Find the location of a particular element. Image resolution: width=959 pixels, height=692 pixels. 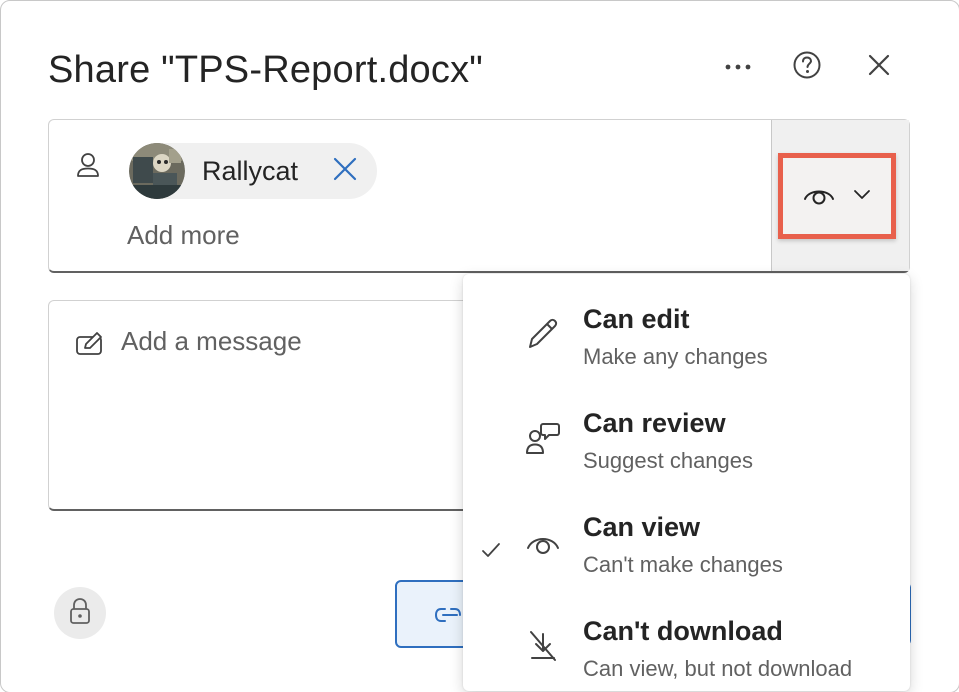

dismiss-icon is located at coordinates (345, 171).